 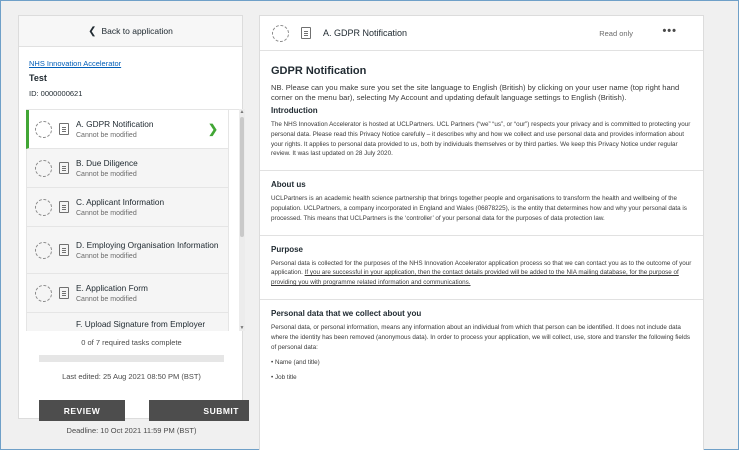 I want to click on chevron-left-icon: ❮, so click(x=92, y=31).